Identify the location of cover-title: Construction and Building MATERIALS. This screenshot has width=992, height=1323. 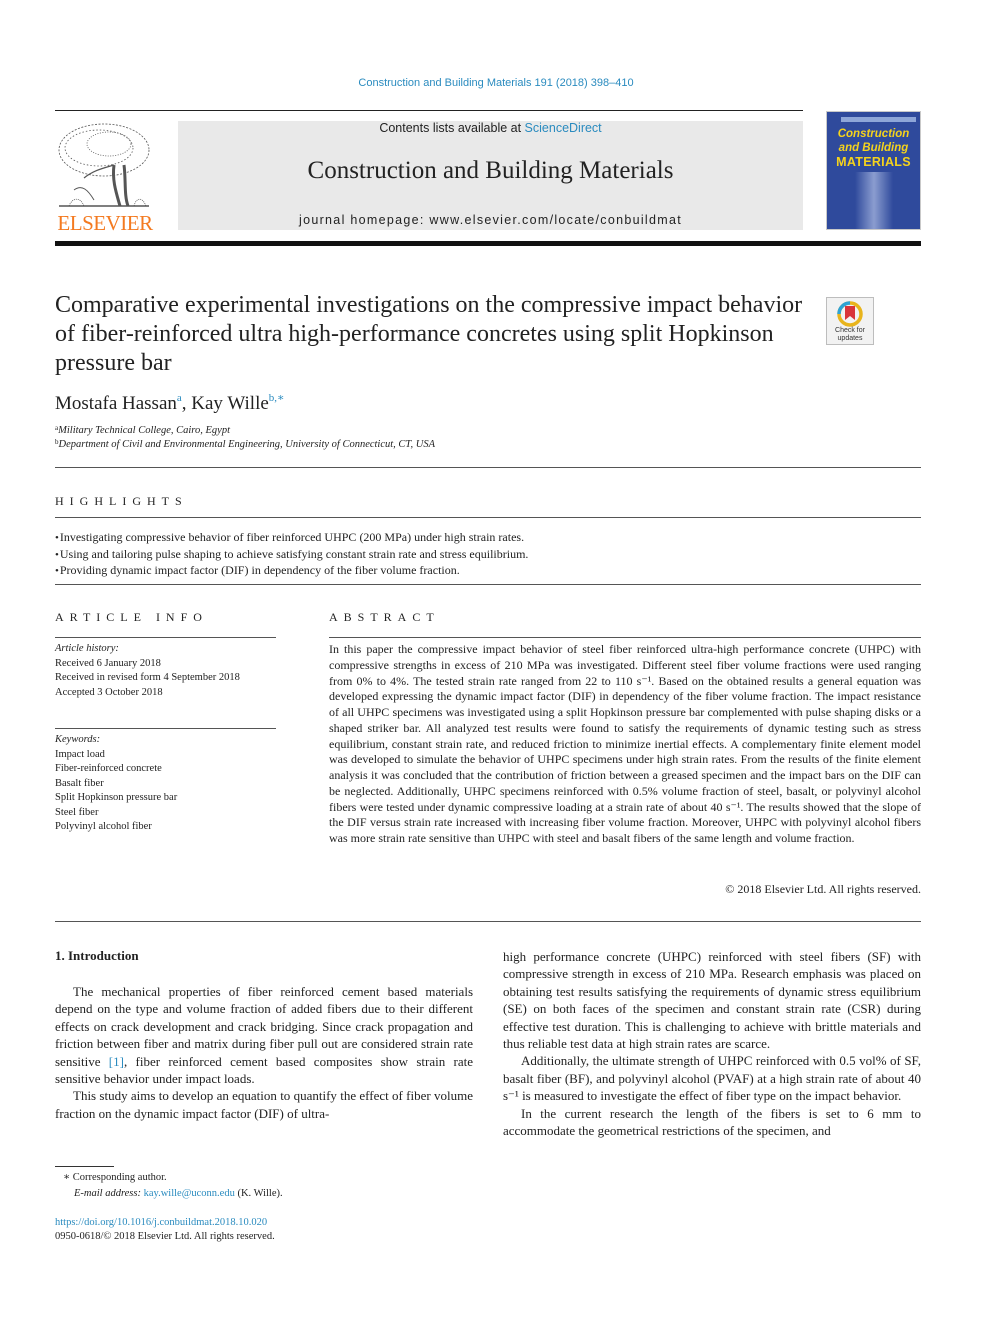
(873, 148).